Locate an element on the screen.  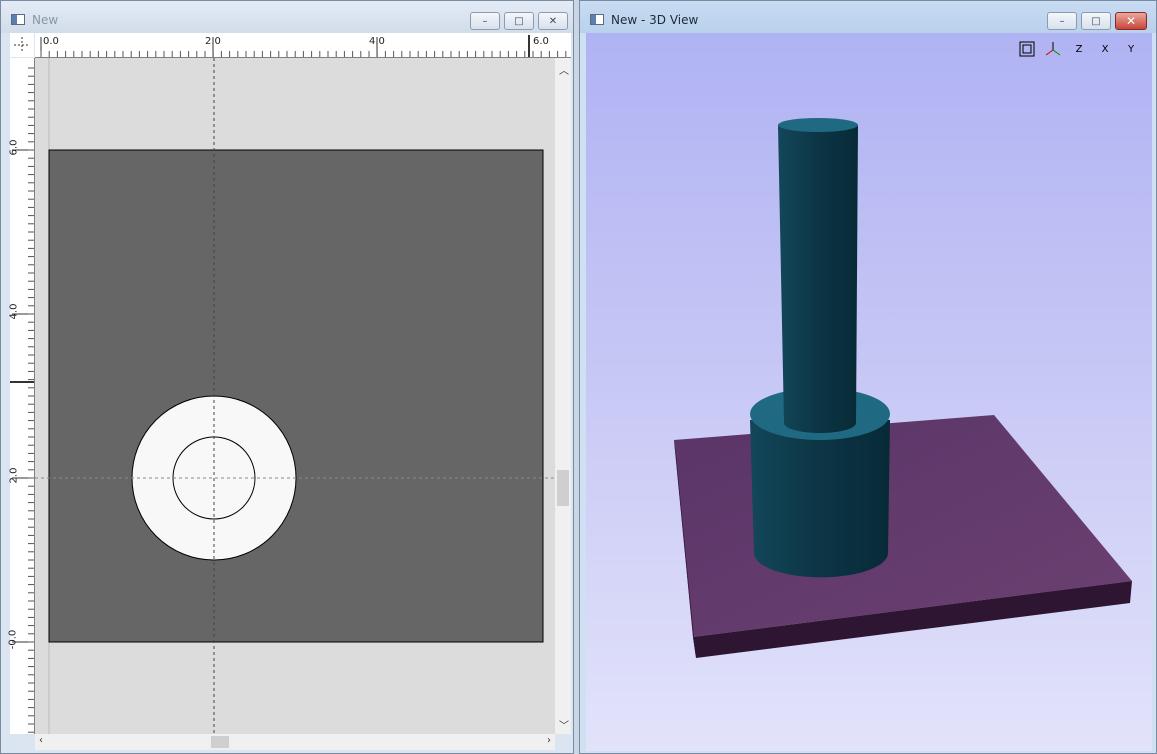
horizontal-ruler: 0.0 2.0 4.0 6.0 is located at coordinates (303, 45).